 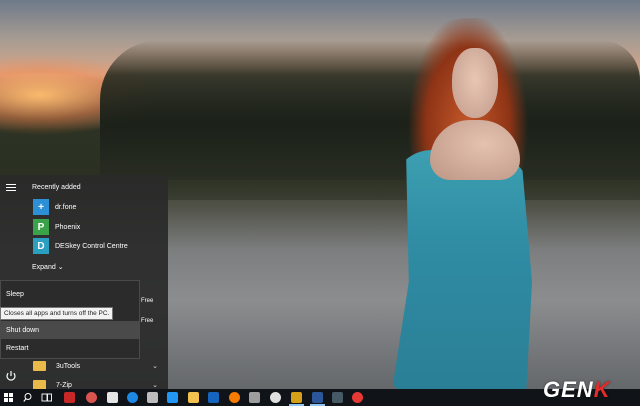 I want to click on windows-start-icon, so click(x=8, y=397).